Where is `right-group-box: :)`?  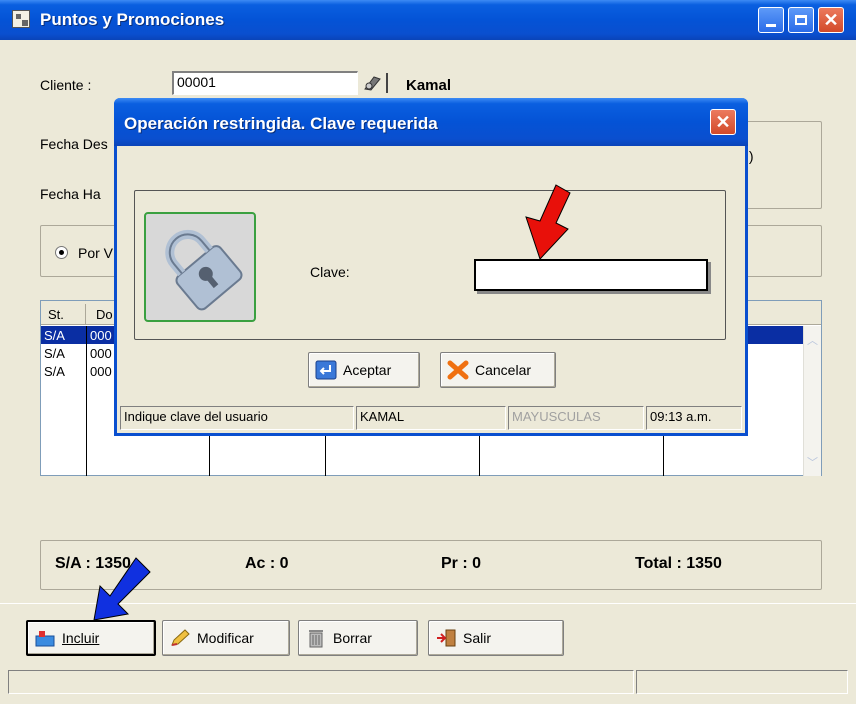
right-group-box: :) is located at coordinates (781, 165).